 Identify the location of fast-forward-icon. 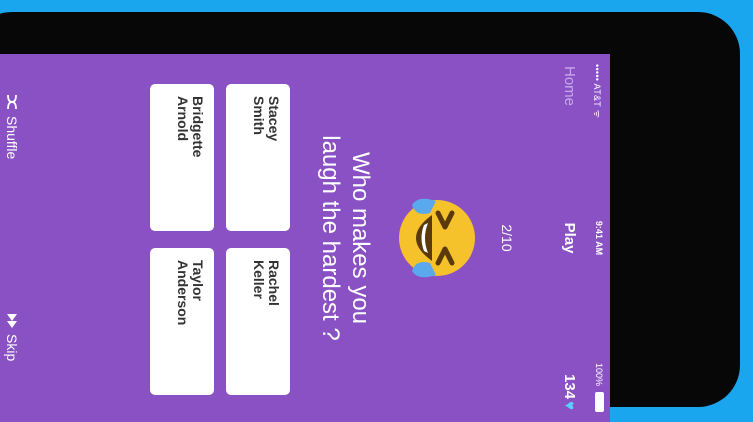
(12, 321).